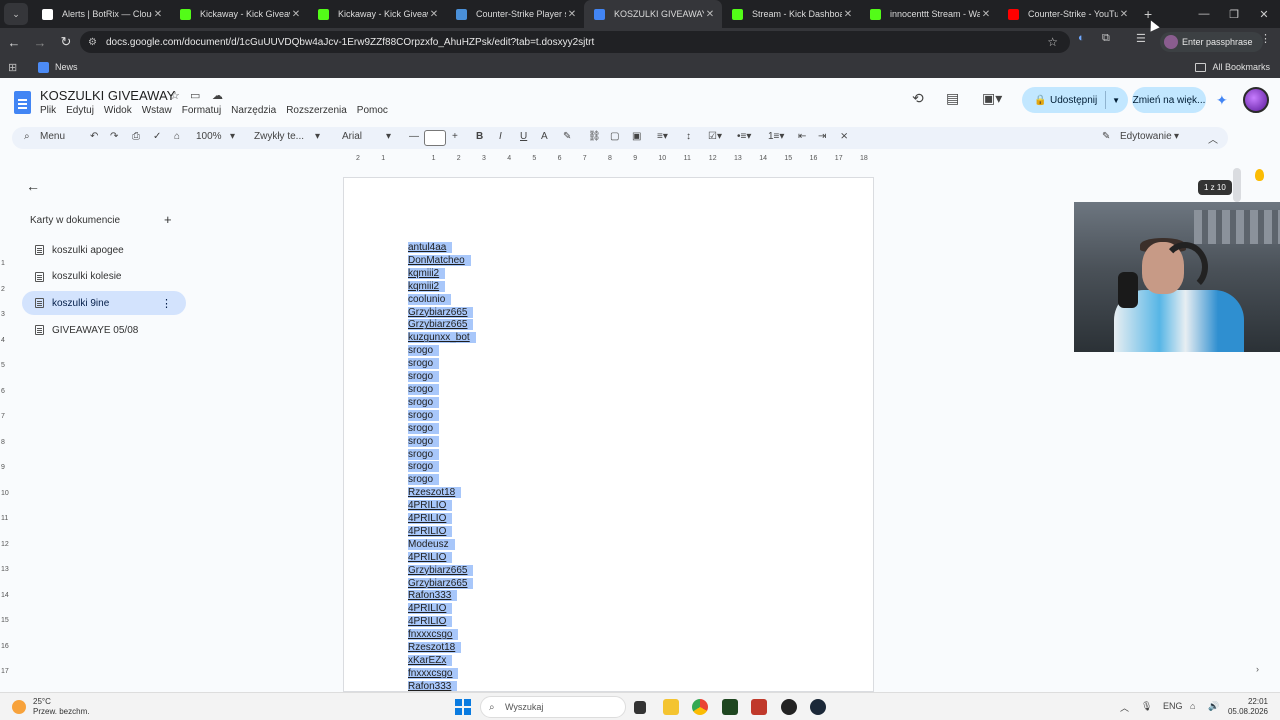  Describe the element at coordinates (844, 136) in the screenshot. I see `clear-format-icon: ⨯` at that location.